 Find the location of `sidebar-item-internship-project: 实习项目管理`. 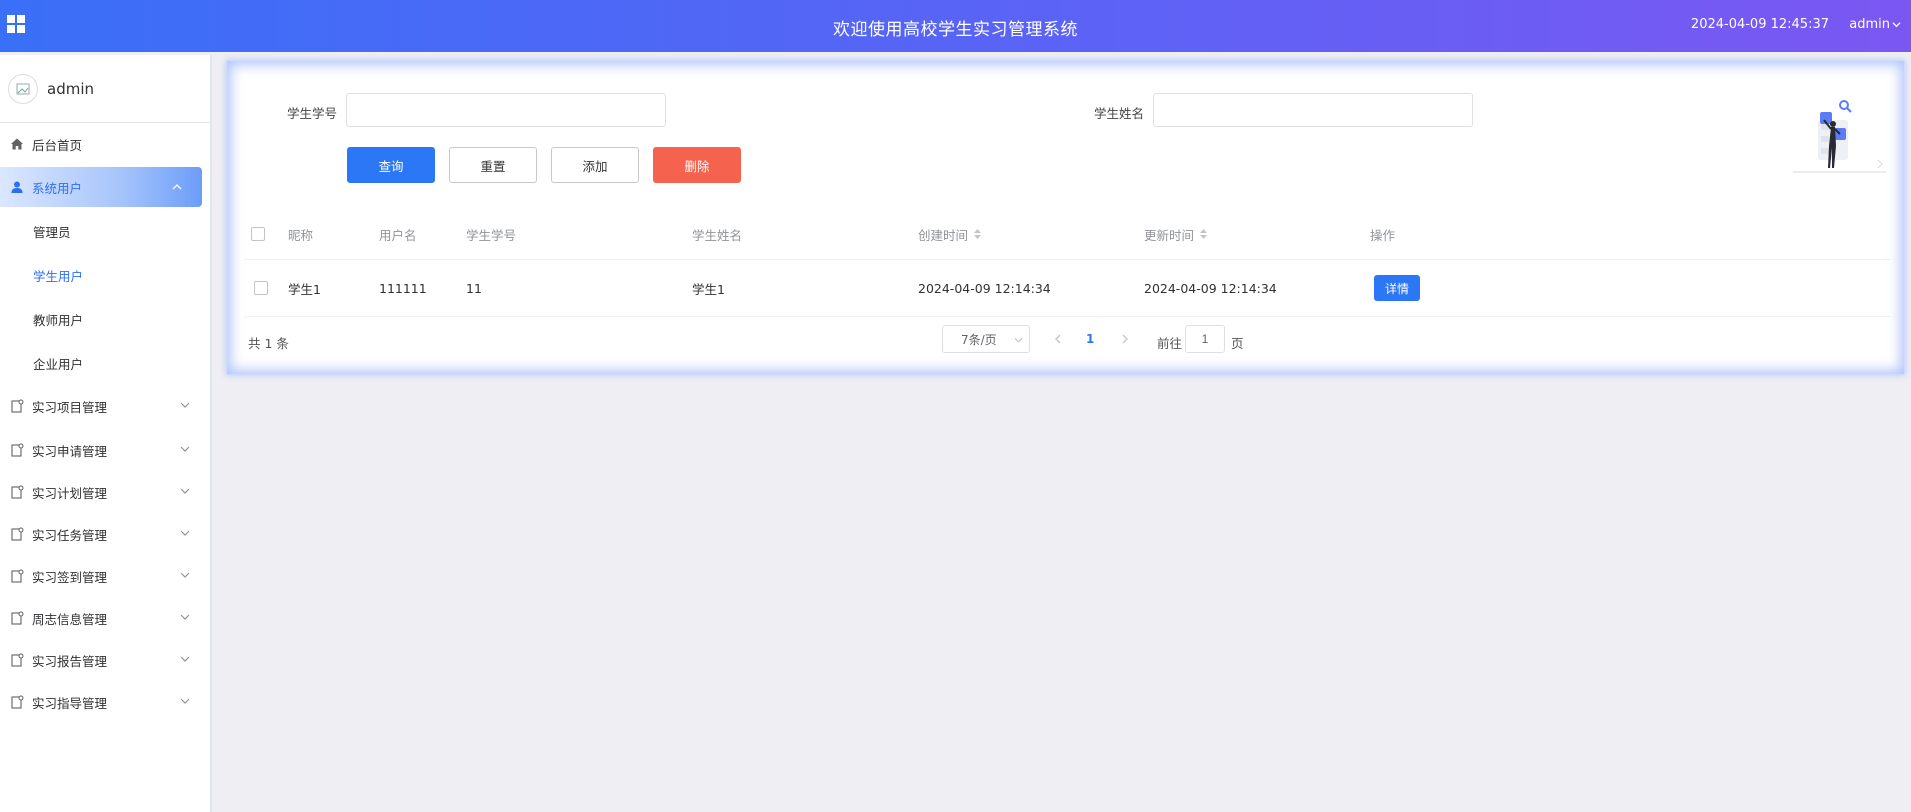

sidebar-item-internship-project: 实习项目管理 is located at coordinates (105, 406).